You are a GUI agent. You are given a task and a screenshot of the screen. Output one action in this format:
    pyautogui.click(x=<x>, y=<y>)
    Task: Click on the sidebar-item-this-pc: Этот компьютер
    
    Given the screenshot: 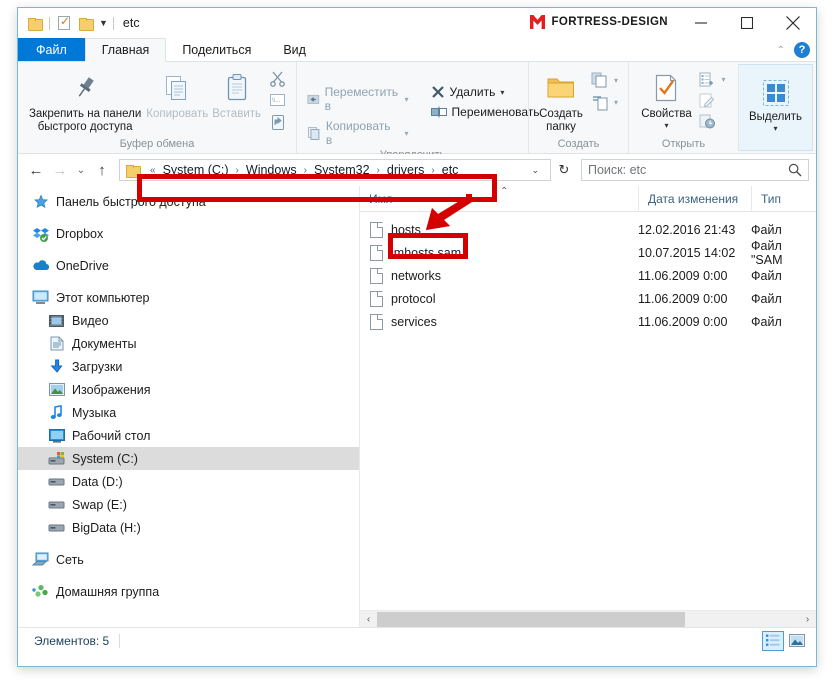 What is the action you would take?
    pyautogui.click(x=188, y=297)
    